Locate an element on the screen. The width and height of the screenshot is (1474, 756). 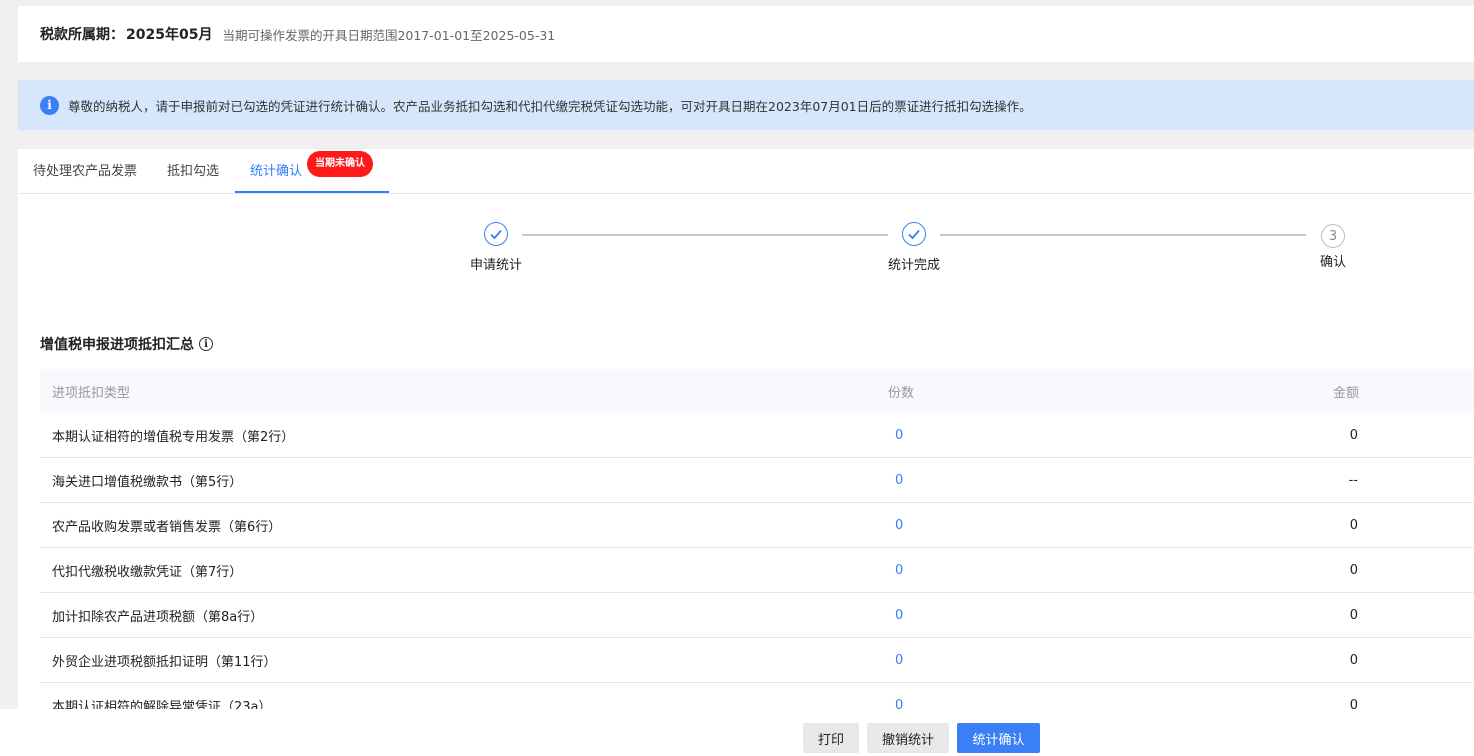
section-title-text: 增值税申报进项抵扣汇总 is located at coordinates (117, 345).